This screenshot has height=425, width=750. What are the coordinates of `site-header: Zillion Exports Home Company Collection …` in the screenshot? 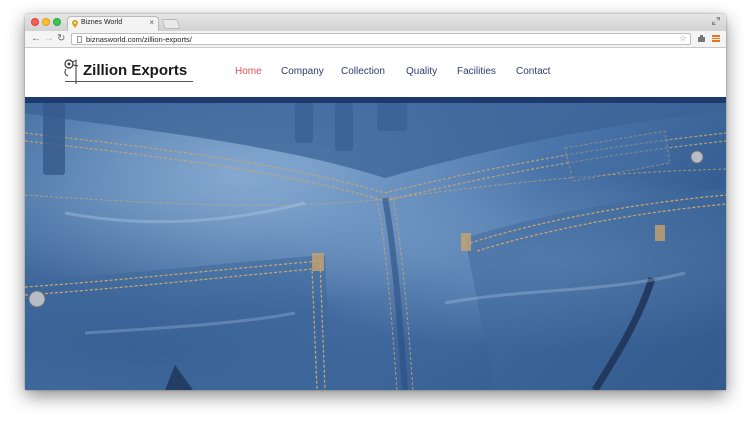 It's located at (375, 72).